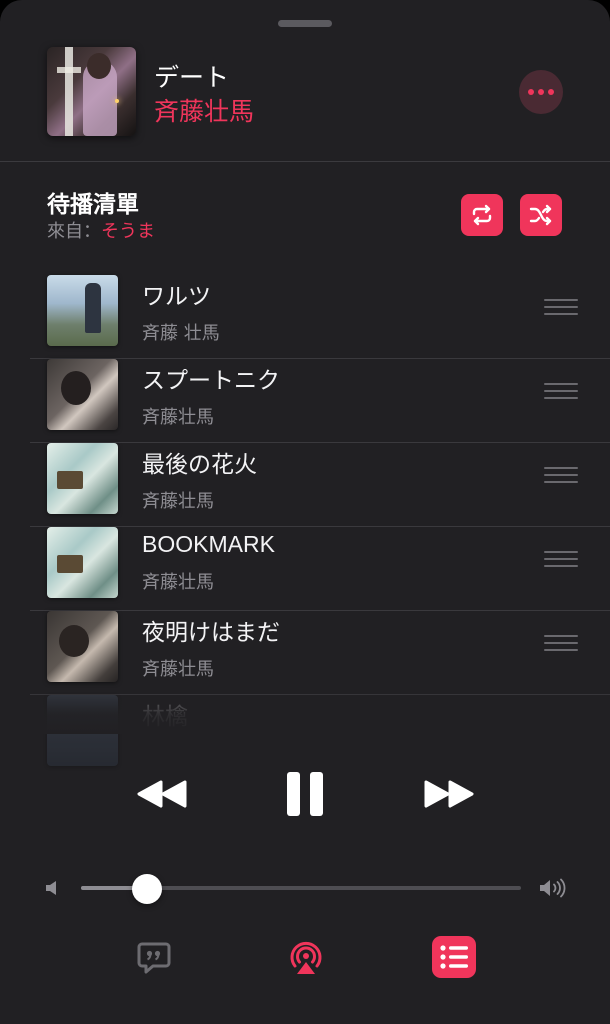  I want to click on lyrics-button, so click(154, 958).